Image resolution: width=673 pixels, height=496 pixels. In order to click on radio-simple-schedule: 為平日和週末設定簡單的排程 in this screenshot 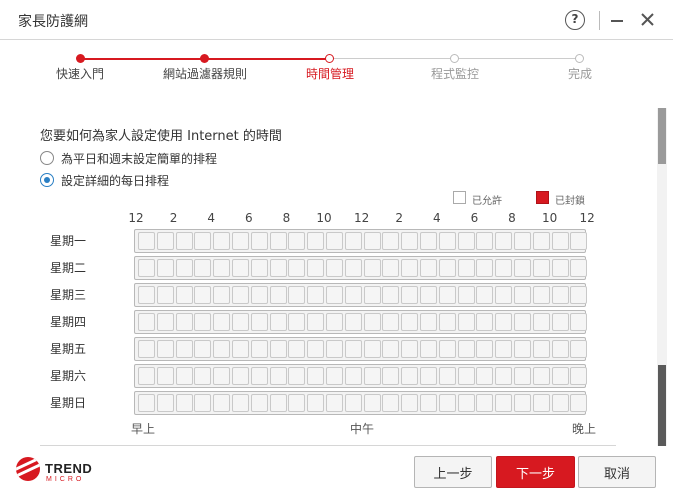, I will do `click(128, 158)`.